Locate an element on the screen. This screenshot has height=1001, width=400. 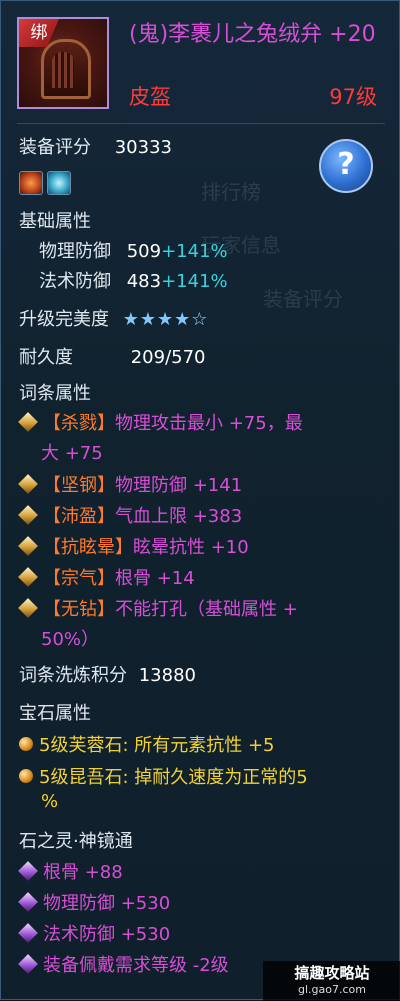
score-value: 30333 is located at coordinates (143, 147).